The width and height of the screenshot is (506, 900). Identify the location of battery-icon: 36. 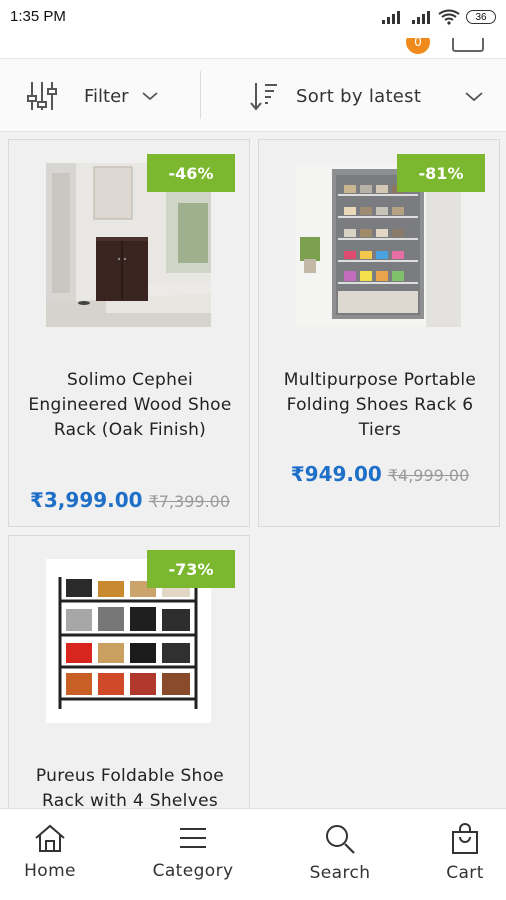
(481, 17).